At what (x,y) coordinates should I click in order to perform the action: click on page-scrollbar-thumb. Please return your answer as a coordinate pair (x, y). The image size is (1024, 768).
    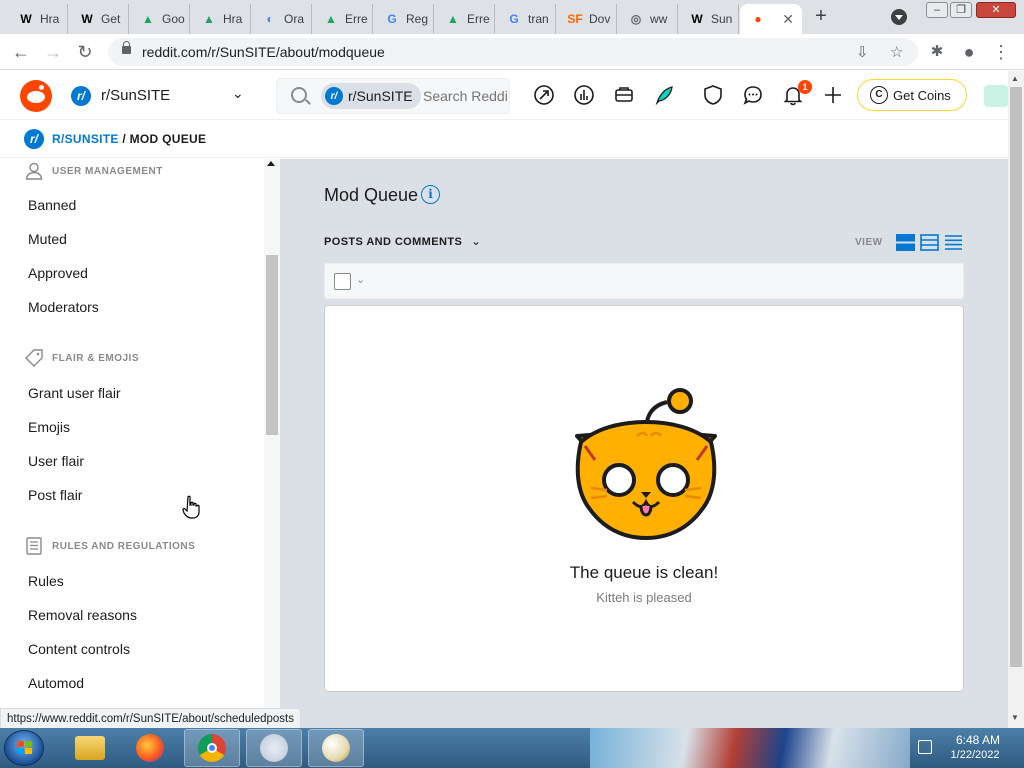
    Looking at the image, I should click on (1016, 377).